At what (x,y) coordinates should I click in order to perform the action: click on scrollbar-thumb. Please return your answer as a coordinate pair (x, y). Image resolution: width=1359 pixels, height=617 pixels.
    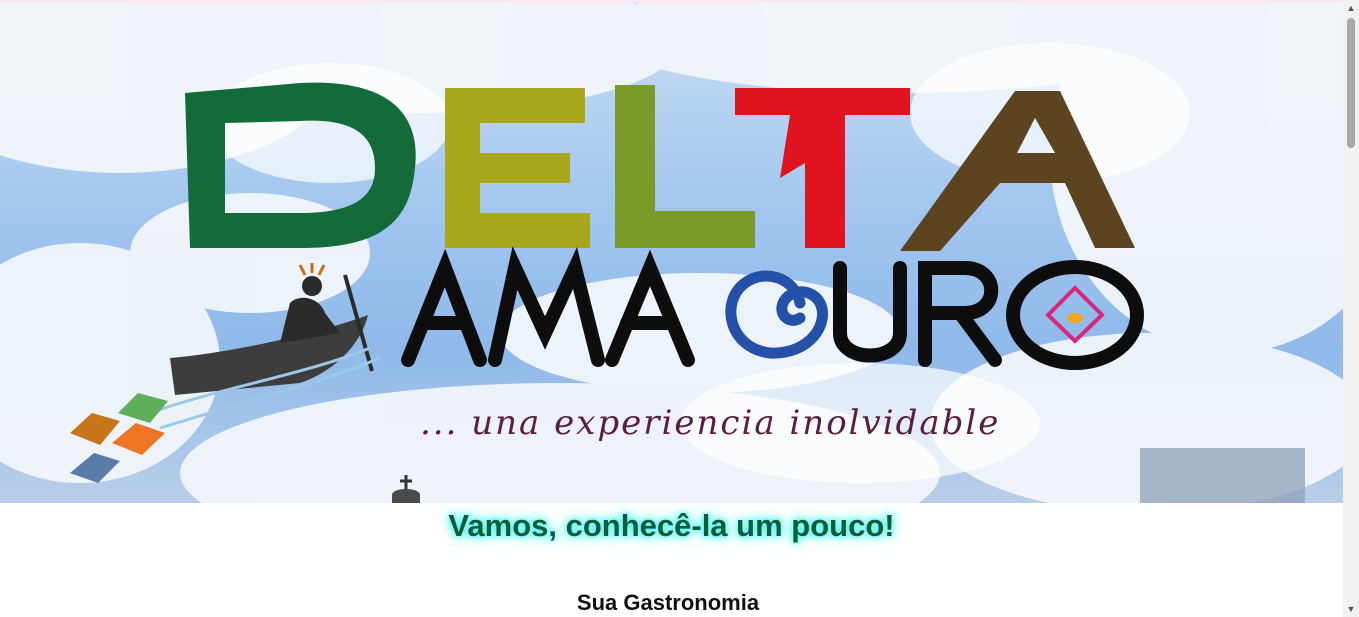
    Looking at the image, I should click on (1351, 83).